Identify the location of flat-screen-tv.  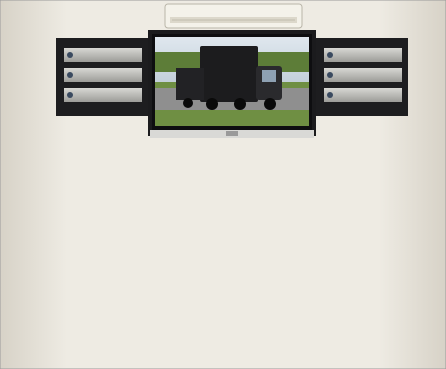
(232, 84).